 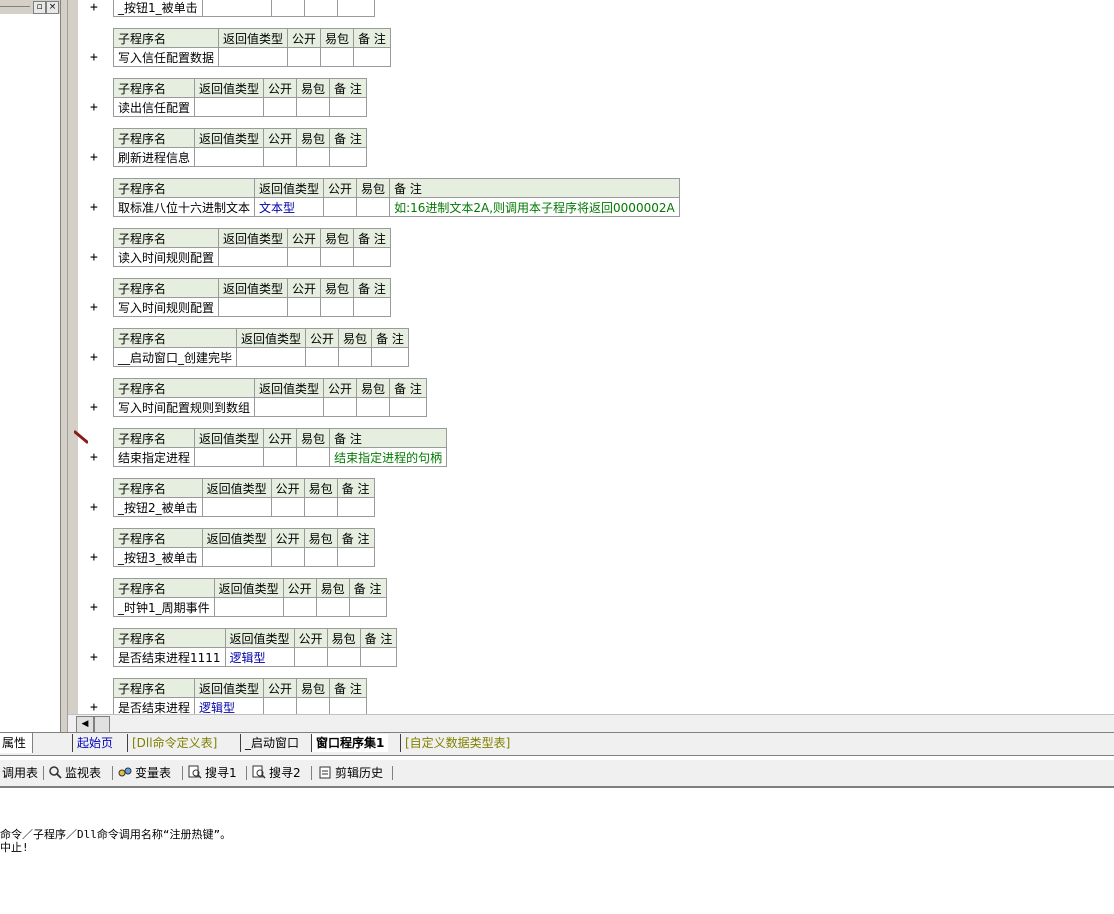 I want to click on scroll-left-icon: ◀, so click(x=85, y=724).